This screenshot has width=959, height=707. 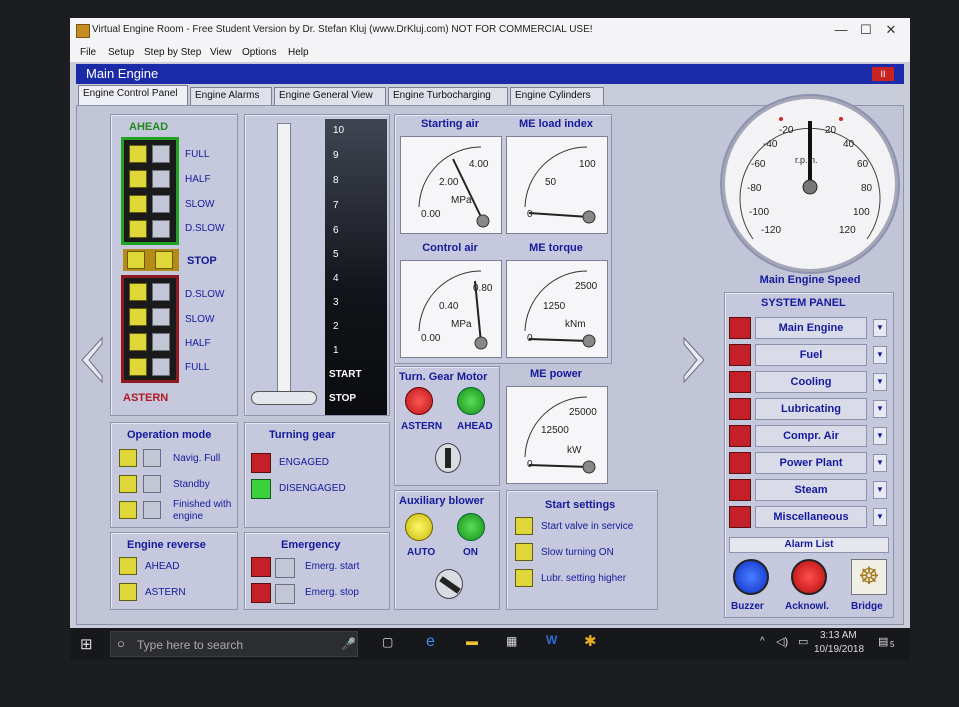 I want to click on system-cooling-button: Cooling, so click(x=811, y=382).